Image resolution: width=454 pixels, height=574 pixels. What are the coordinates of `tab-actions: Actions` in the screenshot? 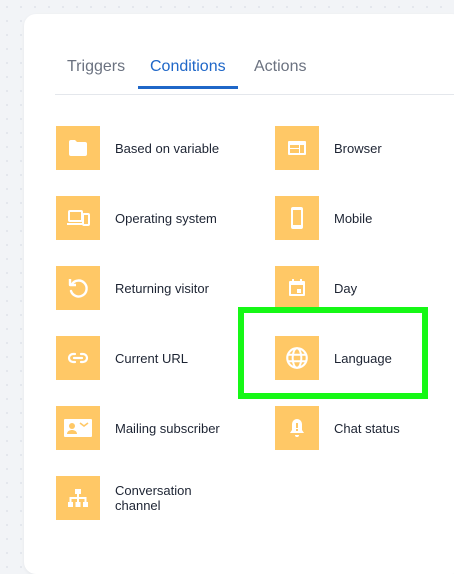 It's located at (280, 73).